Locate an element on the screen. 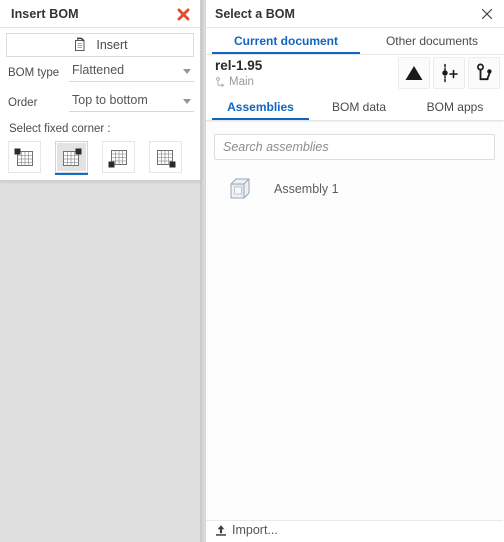  bom-type-value: Flattened is located at coordinates (98, 70).